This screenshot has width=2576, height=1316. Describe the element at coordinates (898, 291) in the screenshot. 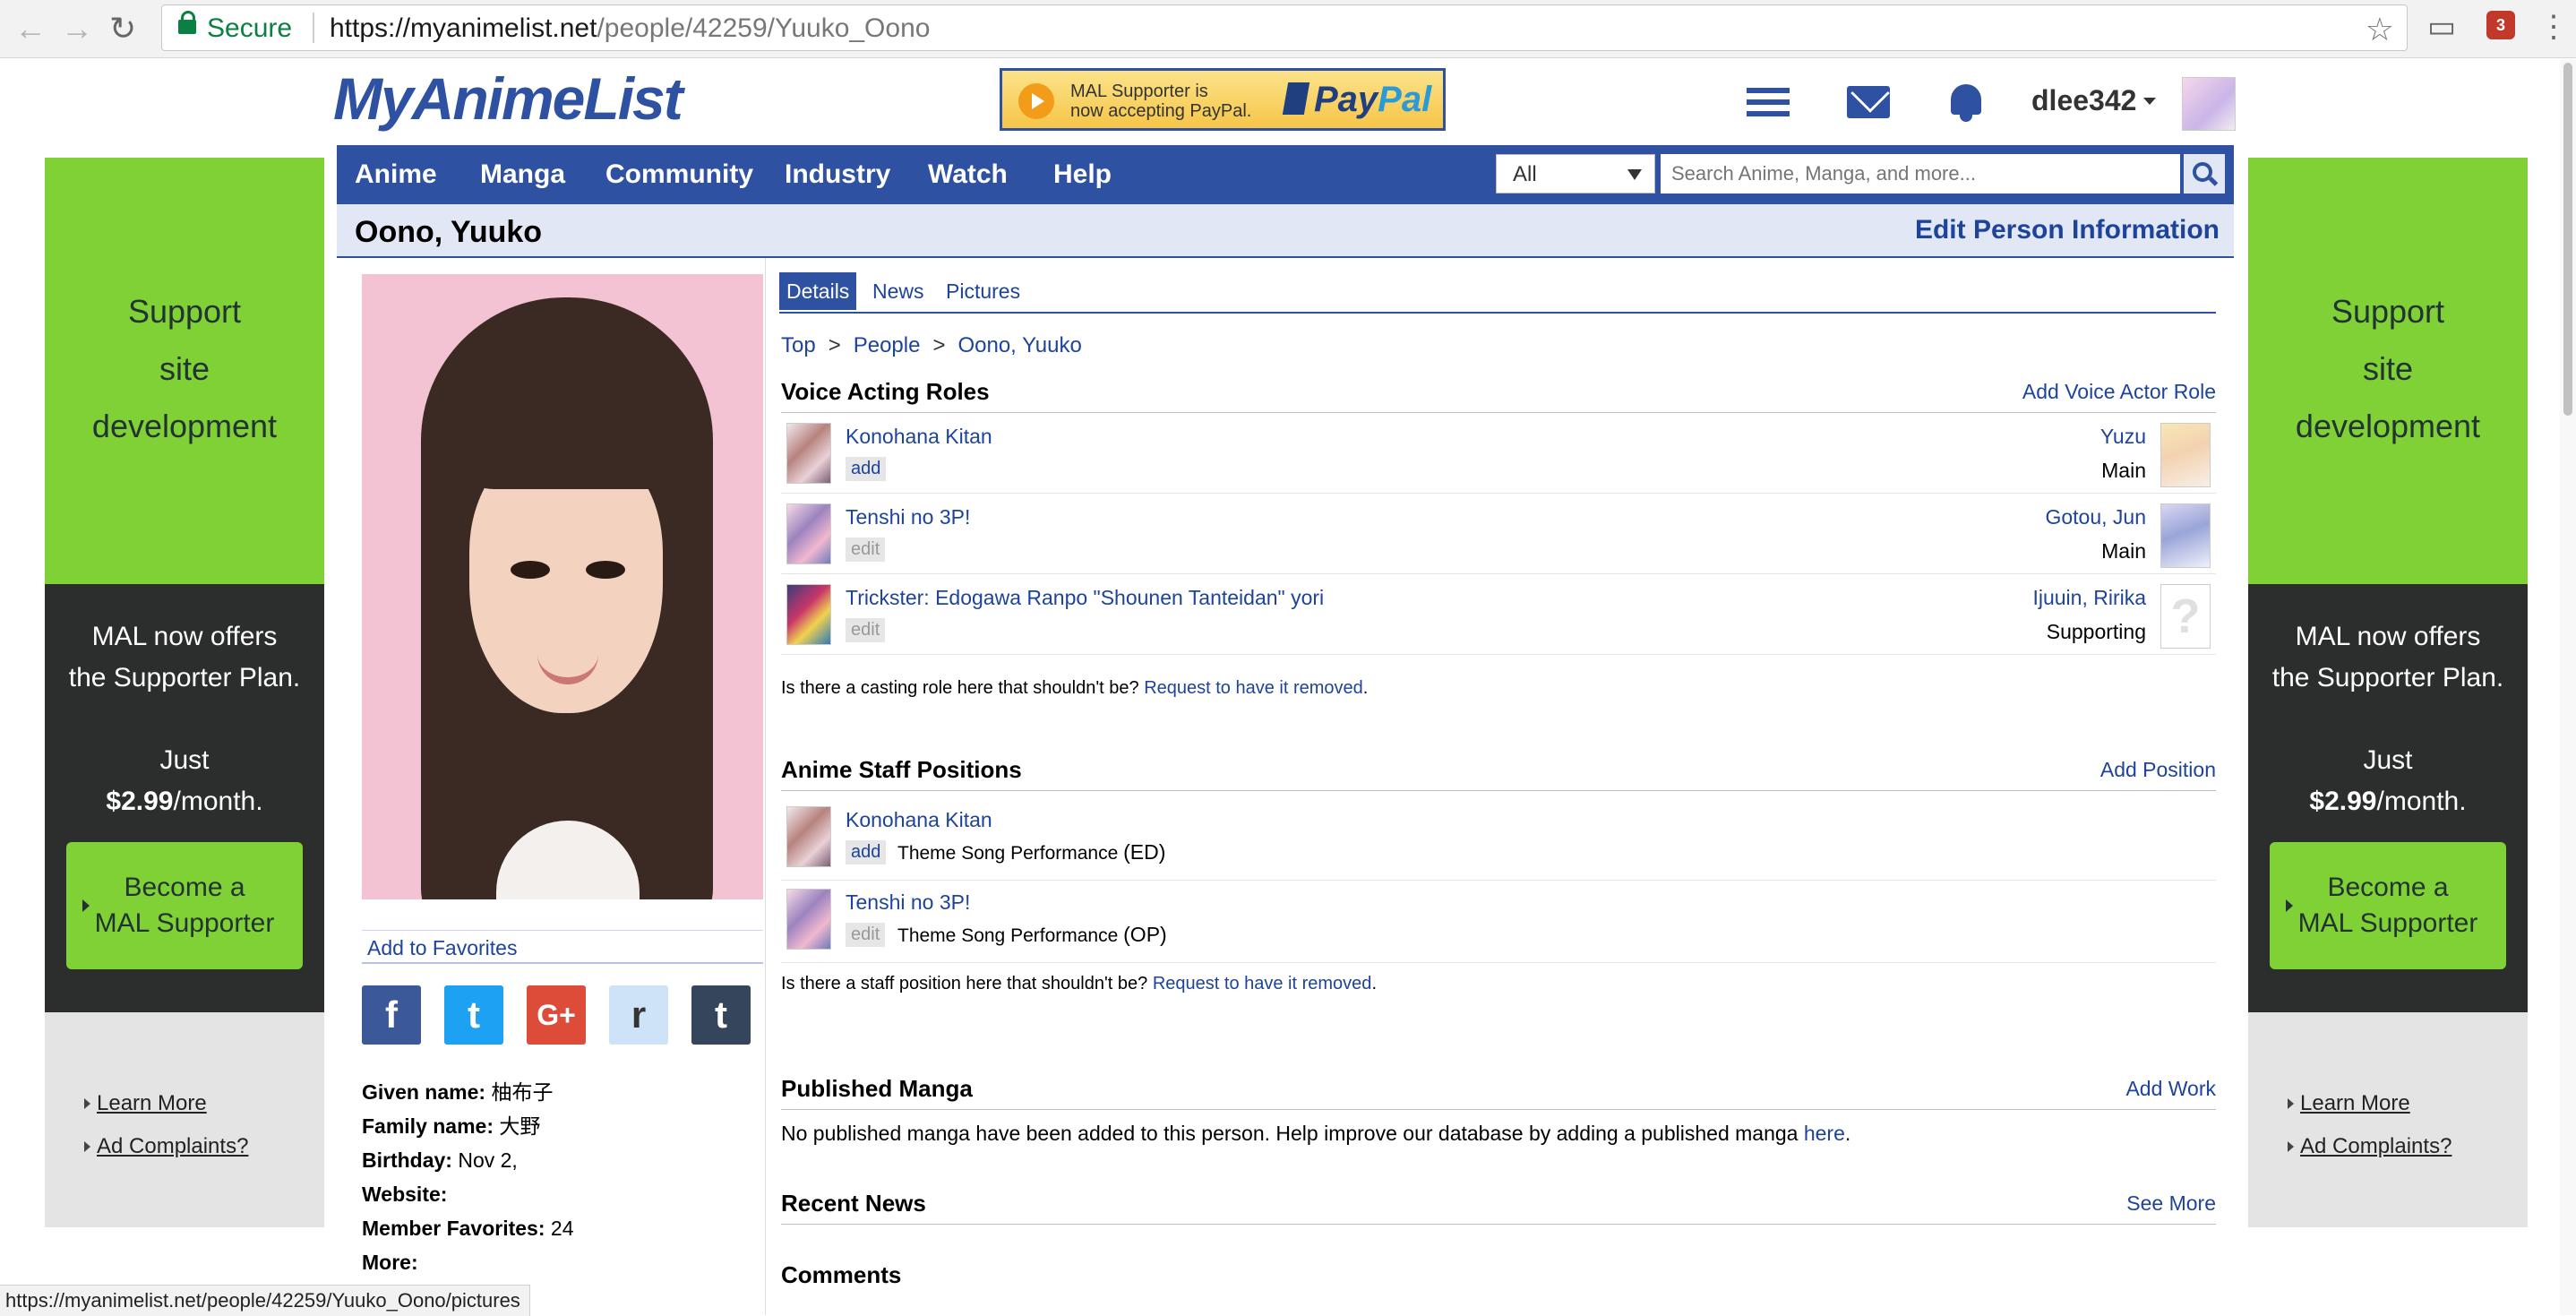

I see `tab-news: News` at that location.